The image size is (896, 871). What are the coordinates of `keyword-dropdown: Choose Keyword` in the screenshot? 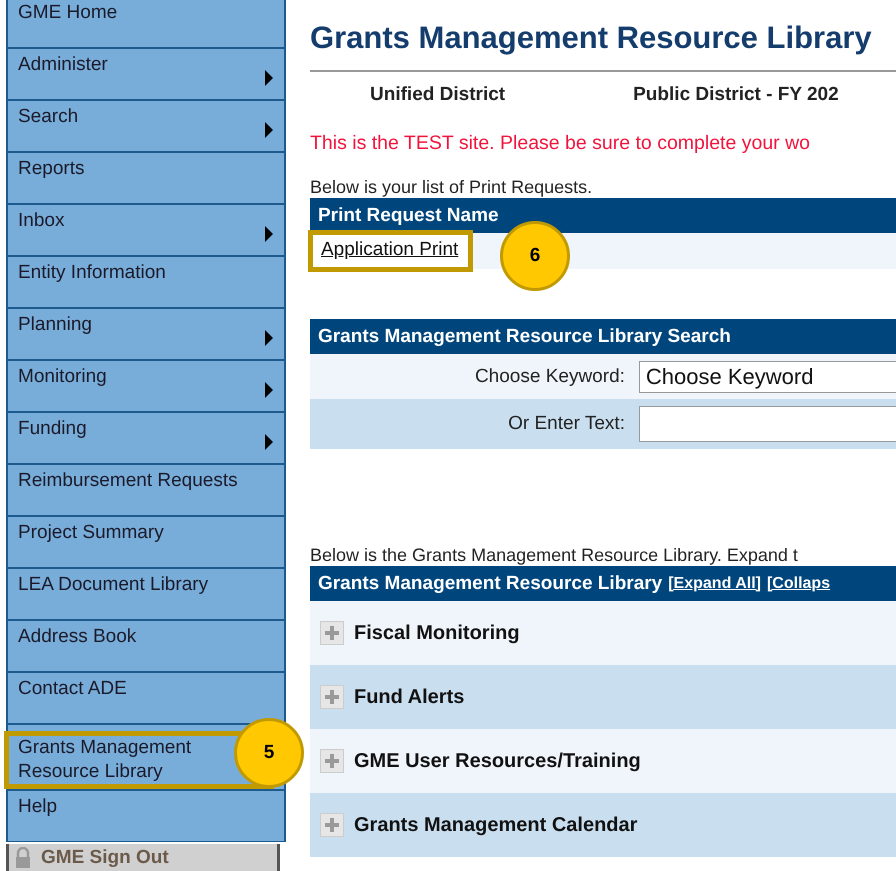 It's located at (767, 376).